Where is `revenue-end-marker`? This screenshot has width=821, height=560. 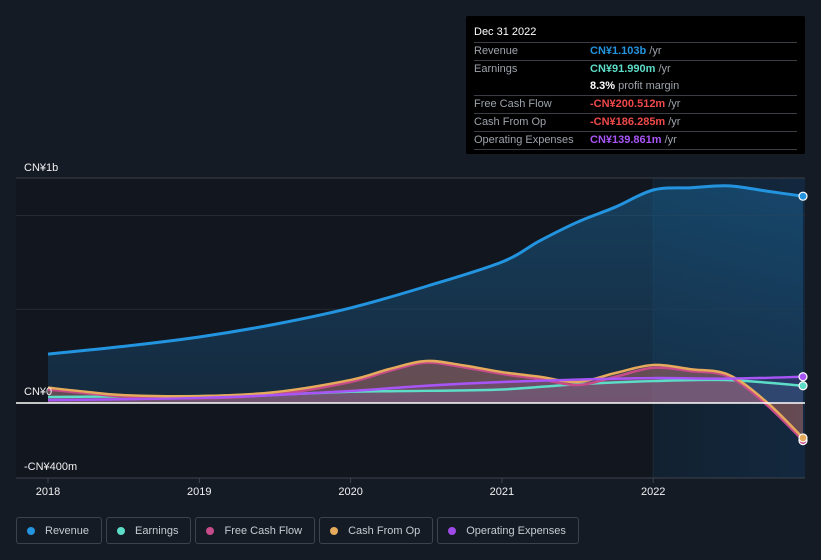 revenue-end-marker is located at coordinates (803, 196).